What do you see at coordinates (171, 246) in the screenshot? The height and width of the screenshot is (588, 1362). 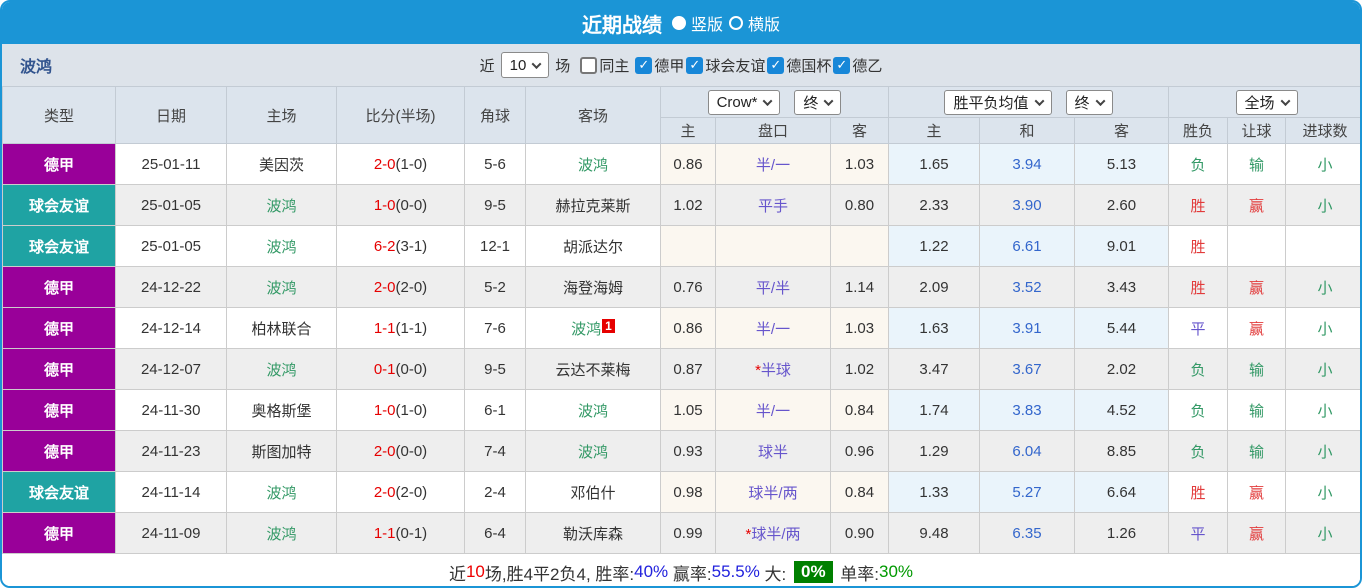 I see `date-cell: 25-01-05` at bounding box center [171, 246].